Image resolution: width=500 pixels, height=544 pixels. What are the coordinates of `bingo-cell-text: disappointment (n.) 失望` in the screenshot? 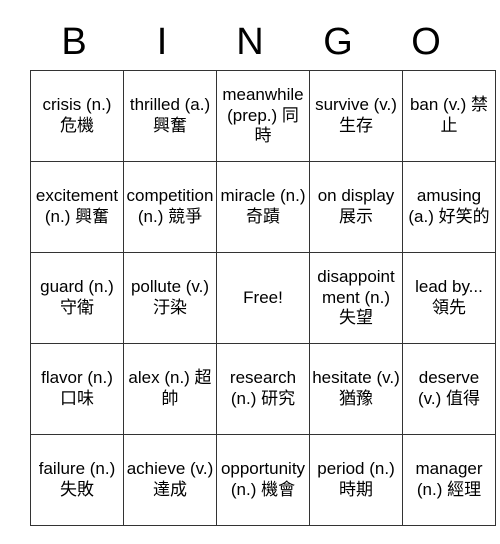 It's located at (356, 297).